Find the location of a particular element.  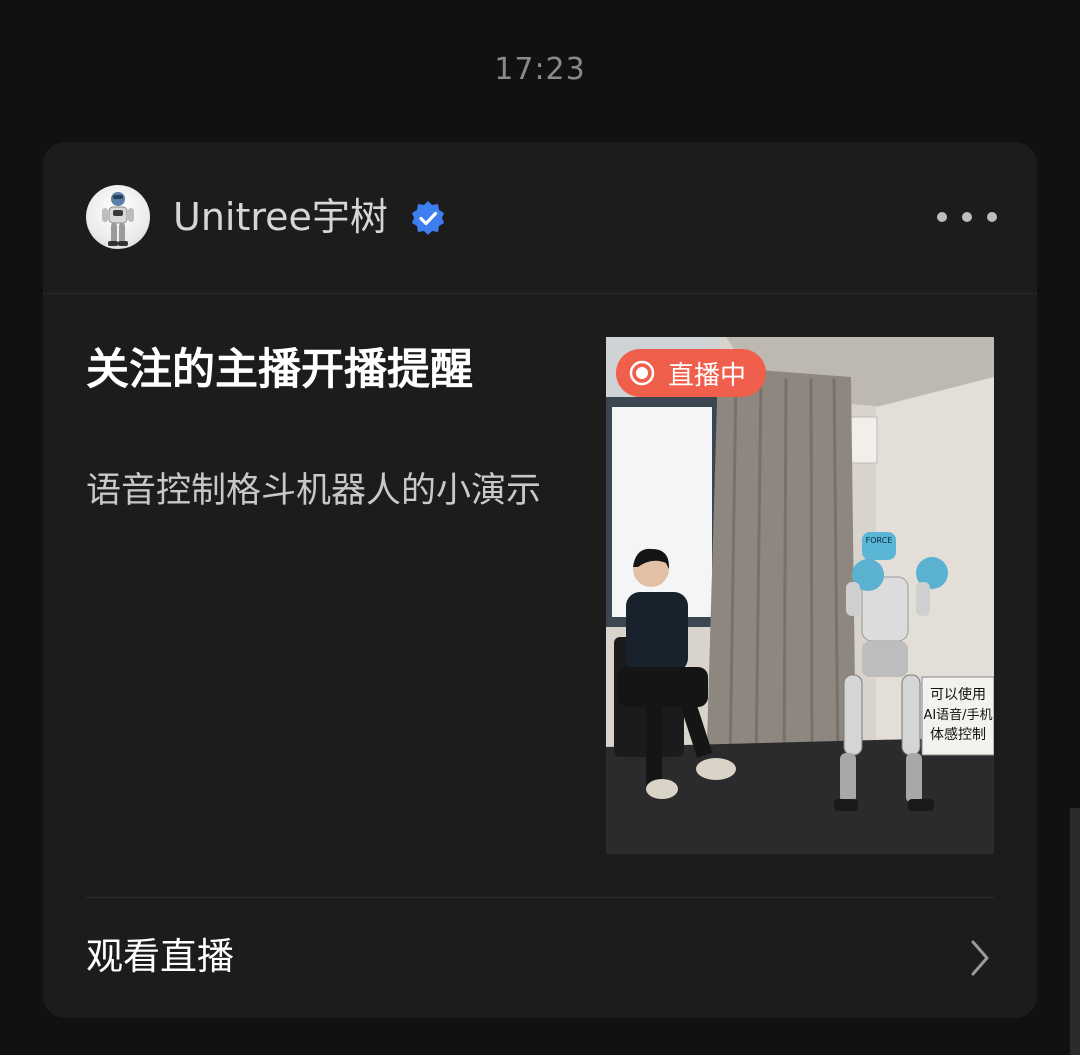

verified-badge-icon is located at coordinates (428, 218).